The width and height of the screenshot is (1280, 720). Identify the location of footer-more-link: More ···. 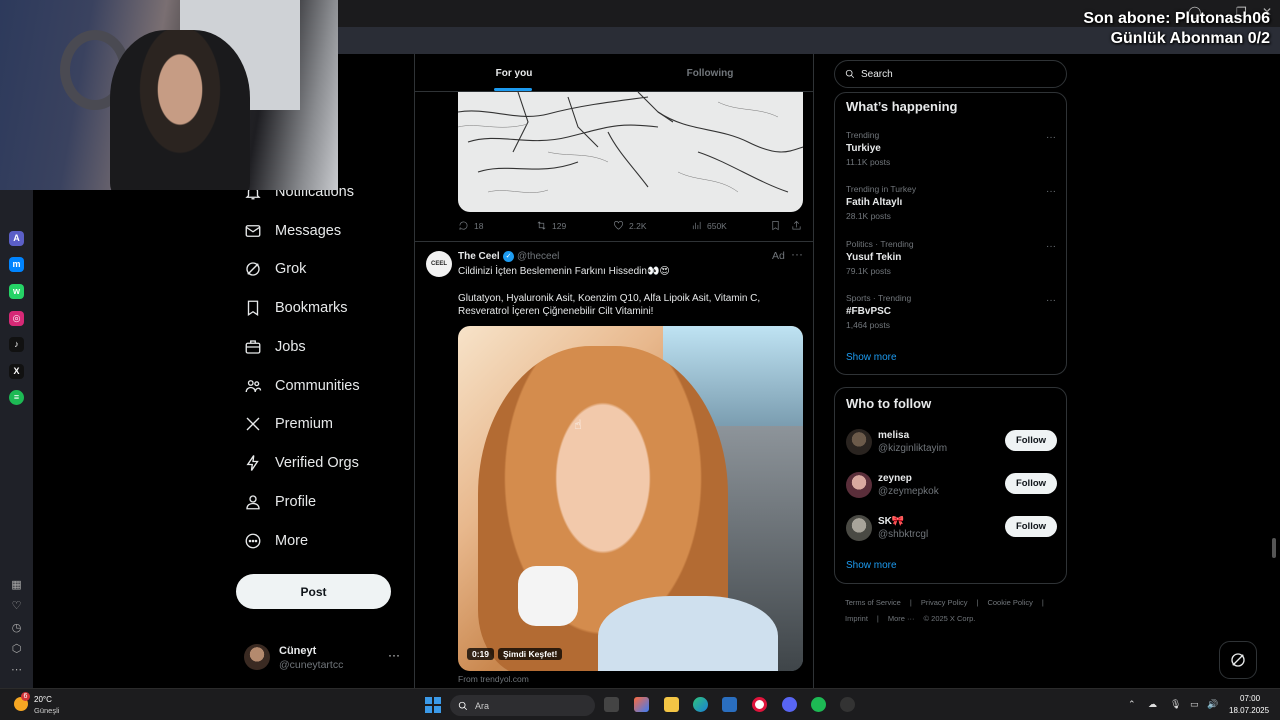
(901, 618).